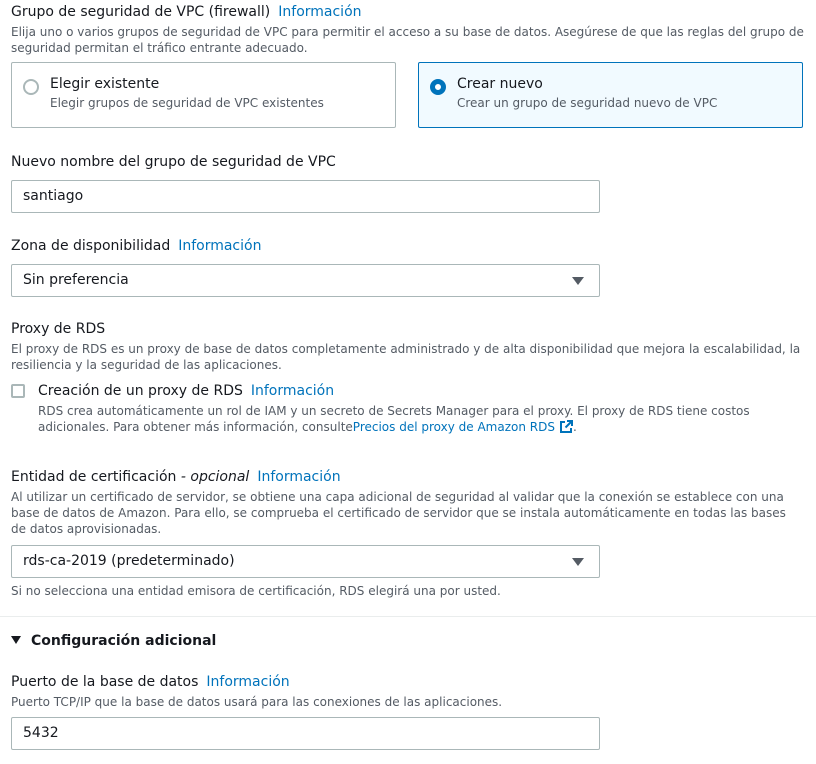  I want to click on port-label: Puerto de la base de datos, so click(105, 682).